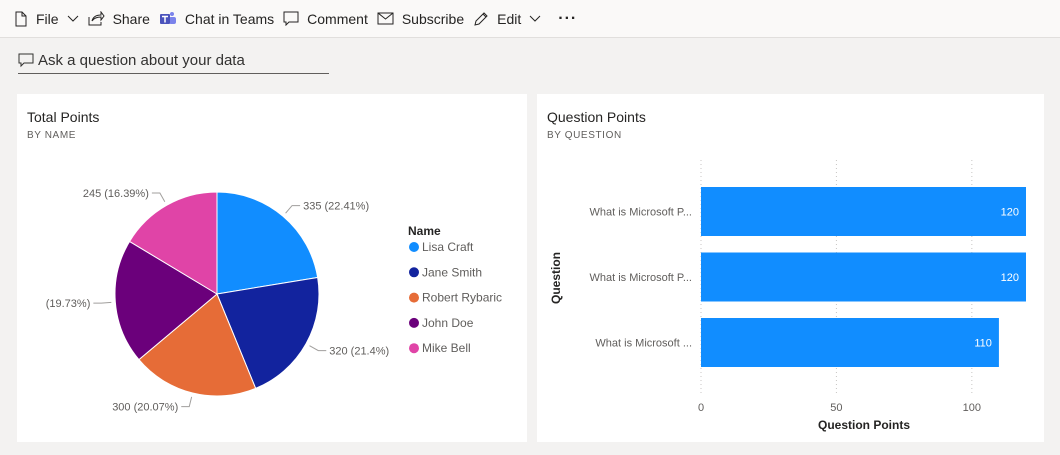 Image resolution: width=1060 pixels, height=455 pixels. I want to click on chat-in-teams-button: Chat in Teams, so click(219, 19).